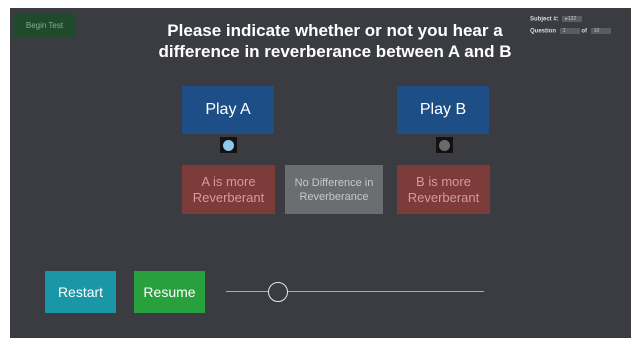 This screenshot has width=636, height=348. I want to click on a-more-reverberant-button: A is more Reverberant, so click(228, 189).